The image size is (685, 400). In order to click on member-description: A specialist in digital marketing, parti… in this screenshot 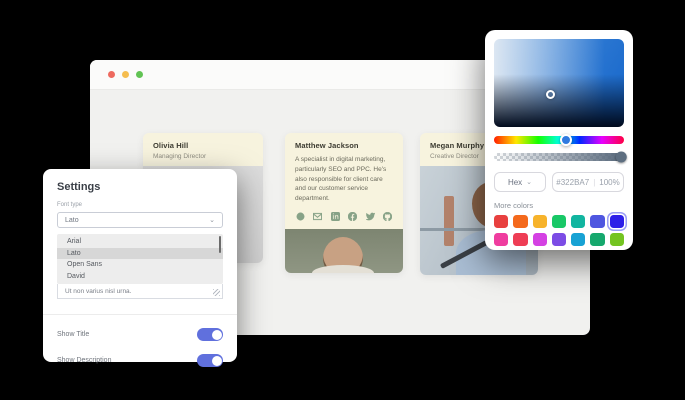, I will do `click(341, 179)`.